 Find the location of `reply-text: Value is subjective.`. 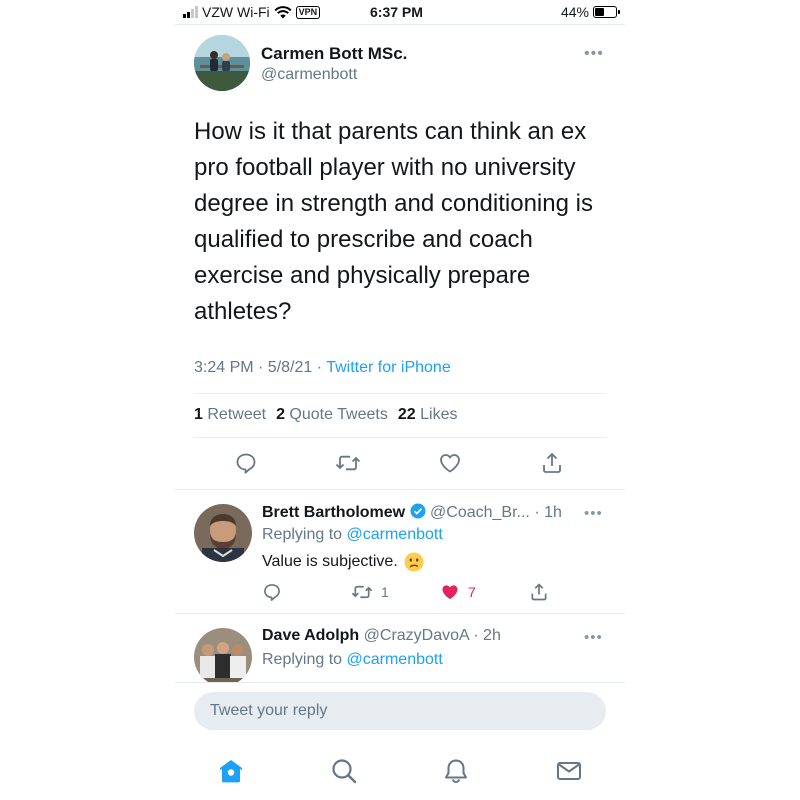

reply-text: Value is subjective. is located at coordinates (330, 561).